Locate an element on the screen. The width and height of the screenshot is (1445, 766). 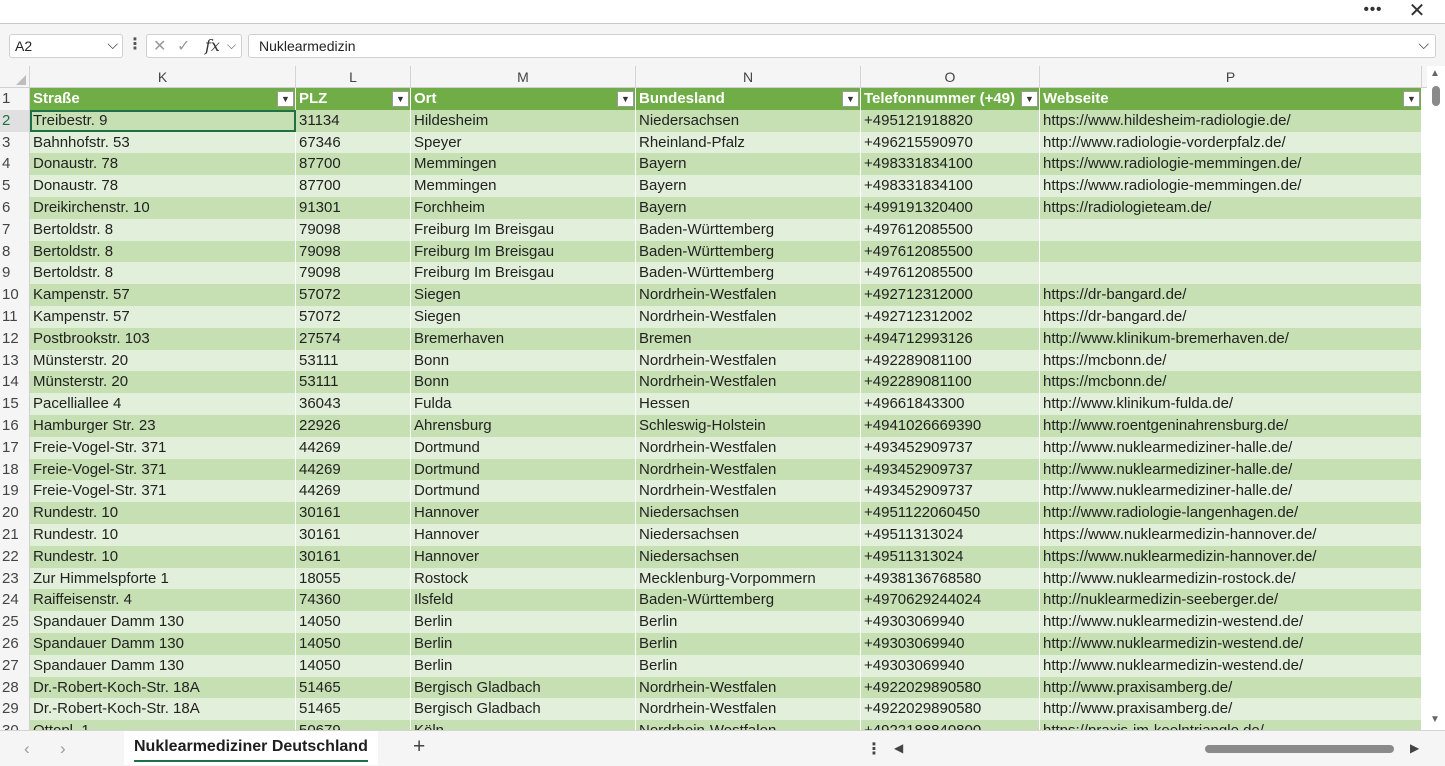
column-header-p: P is located at coordinates (1231, 77).